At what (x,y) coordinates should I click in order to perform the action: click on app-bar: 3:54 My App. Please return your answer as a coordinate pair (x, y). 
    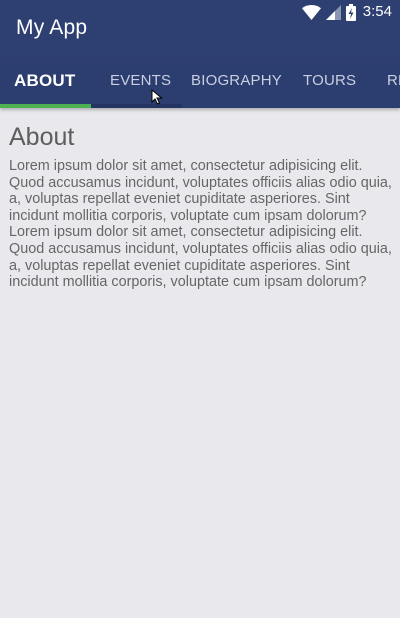
    Looking at the image, I should click on (200, 29).